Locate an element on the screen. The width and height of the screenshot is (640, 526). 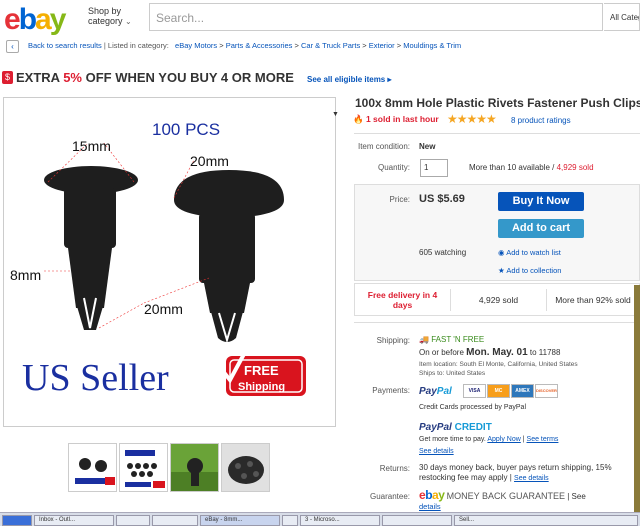
see-terms-link: See terms is located at coordinates (543, 439).